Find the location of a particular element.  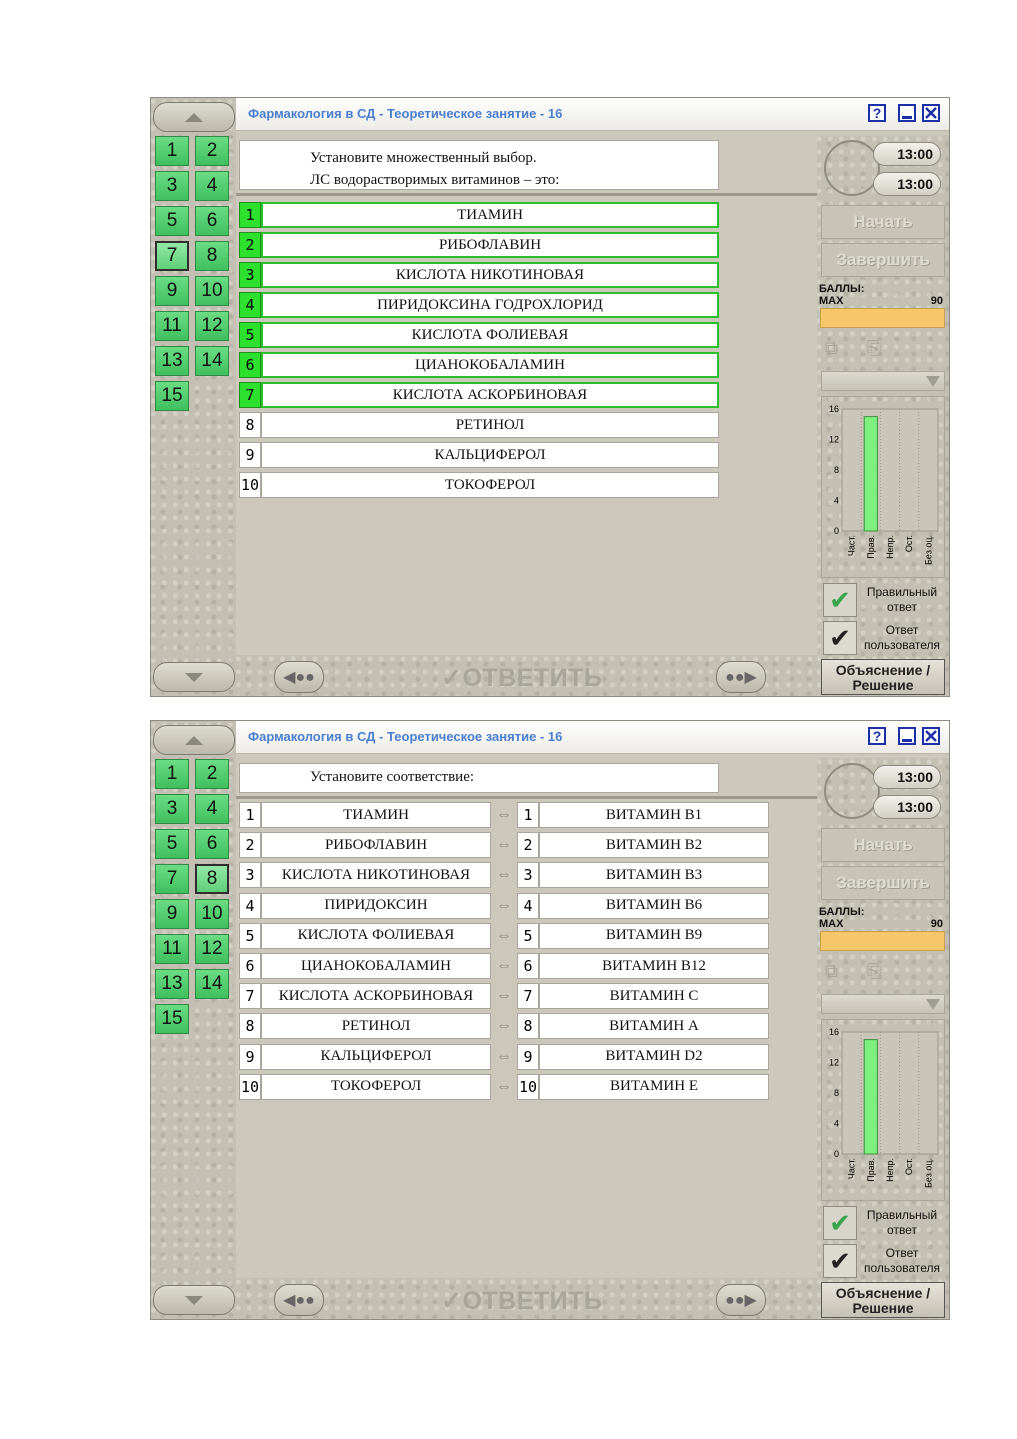

option-text: КИСЛОТА АСКОРБИНОВАЯ is located at coordinates (490, 395).